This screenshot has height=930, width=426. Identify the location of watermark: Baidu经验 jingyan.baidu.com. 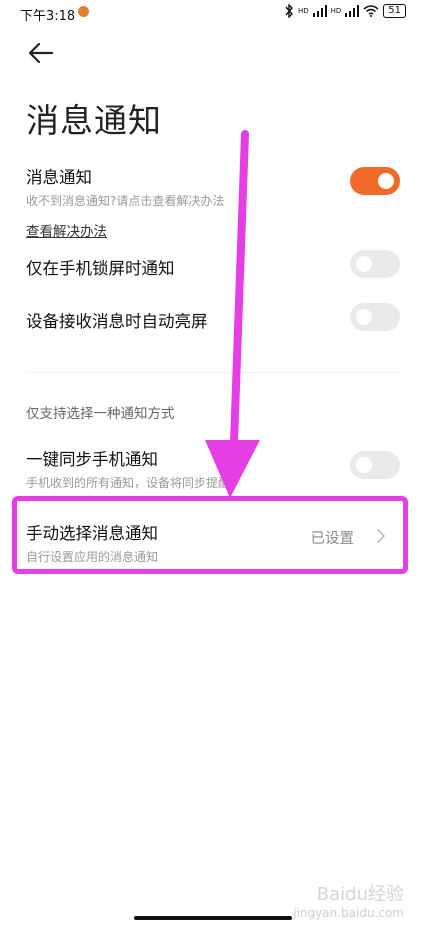
(348, 900).